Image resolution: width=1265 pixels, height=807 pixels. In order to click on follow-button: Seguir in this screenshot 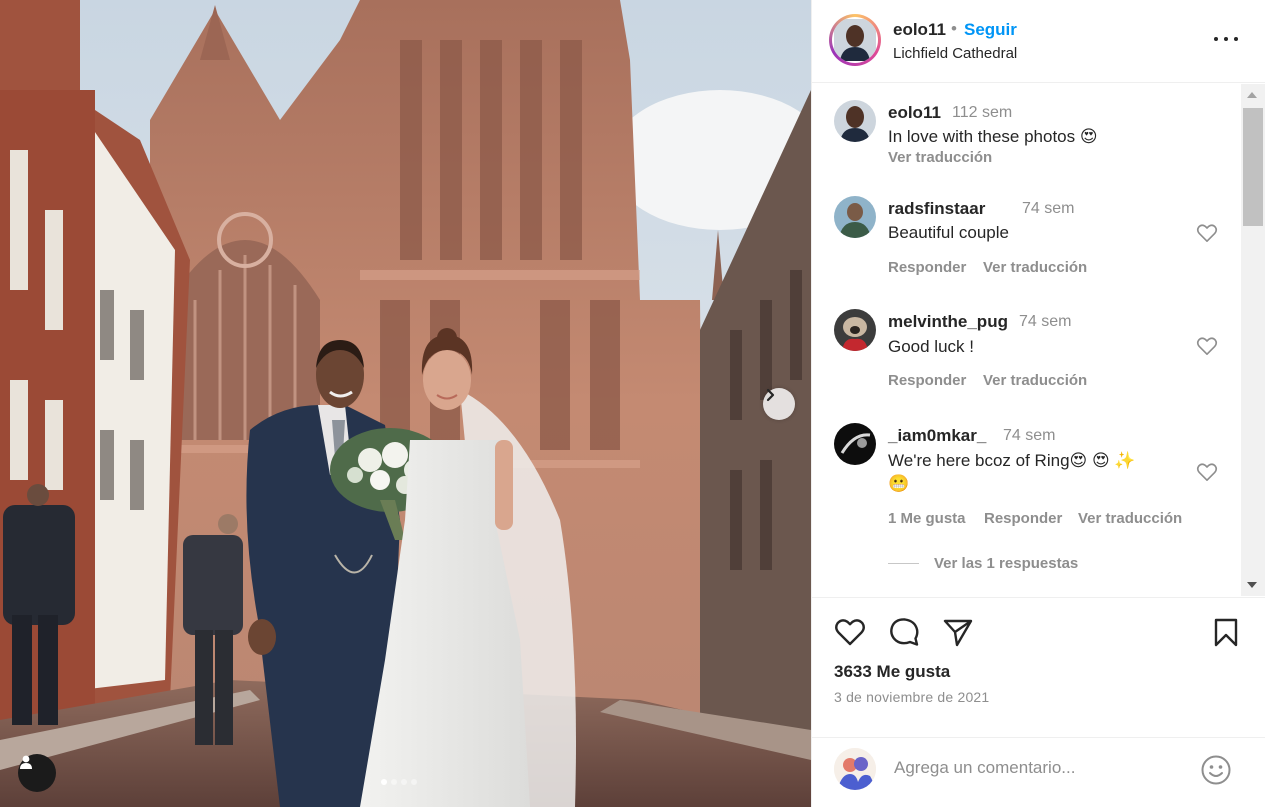, I will do `click(990, 30)`.